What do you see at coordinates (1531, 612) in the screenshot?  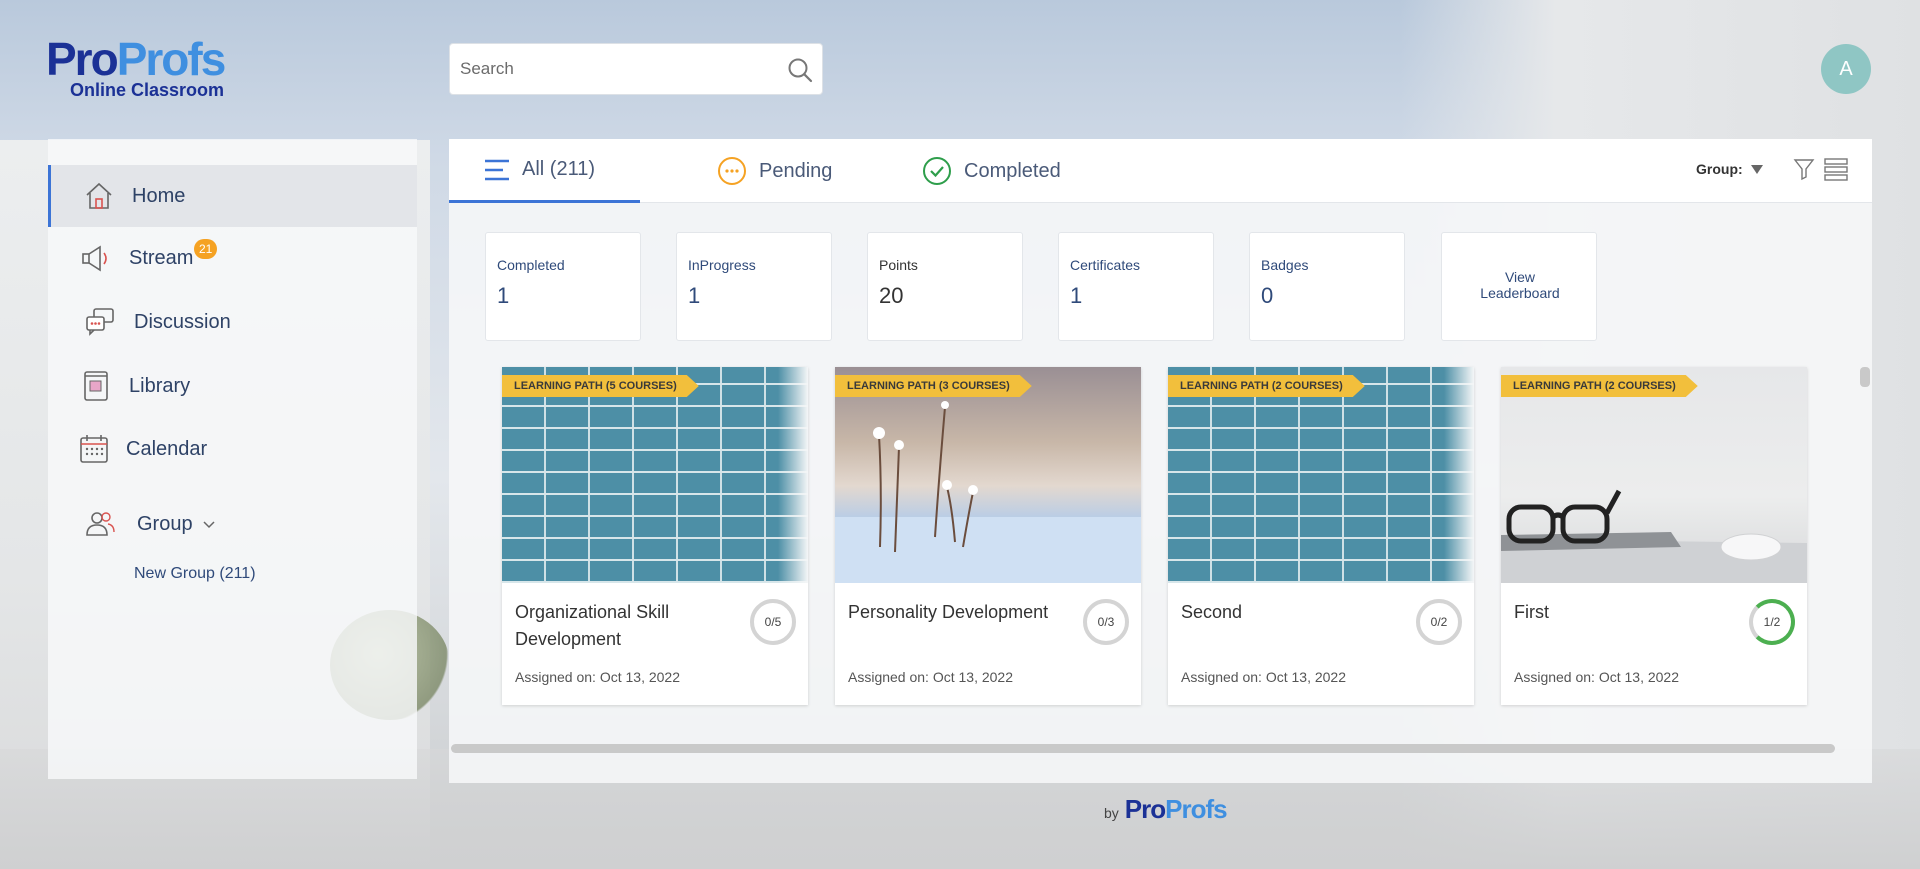 I see `card-title: First` at bounding box center [1531, 612].